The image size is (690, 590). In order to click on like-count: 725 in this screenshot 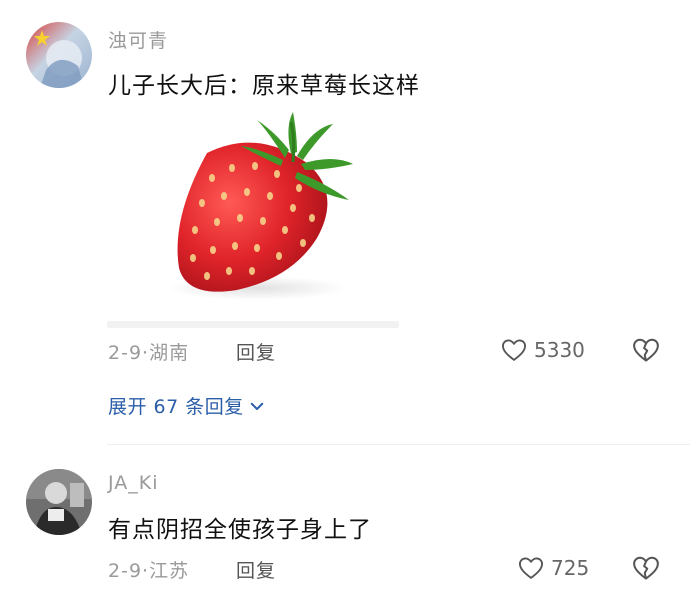, I will do `click(570, 568)`.